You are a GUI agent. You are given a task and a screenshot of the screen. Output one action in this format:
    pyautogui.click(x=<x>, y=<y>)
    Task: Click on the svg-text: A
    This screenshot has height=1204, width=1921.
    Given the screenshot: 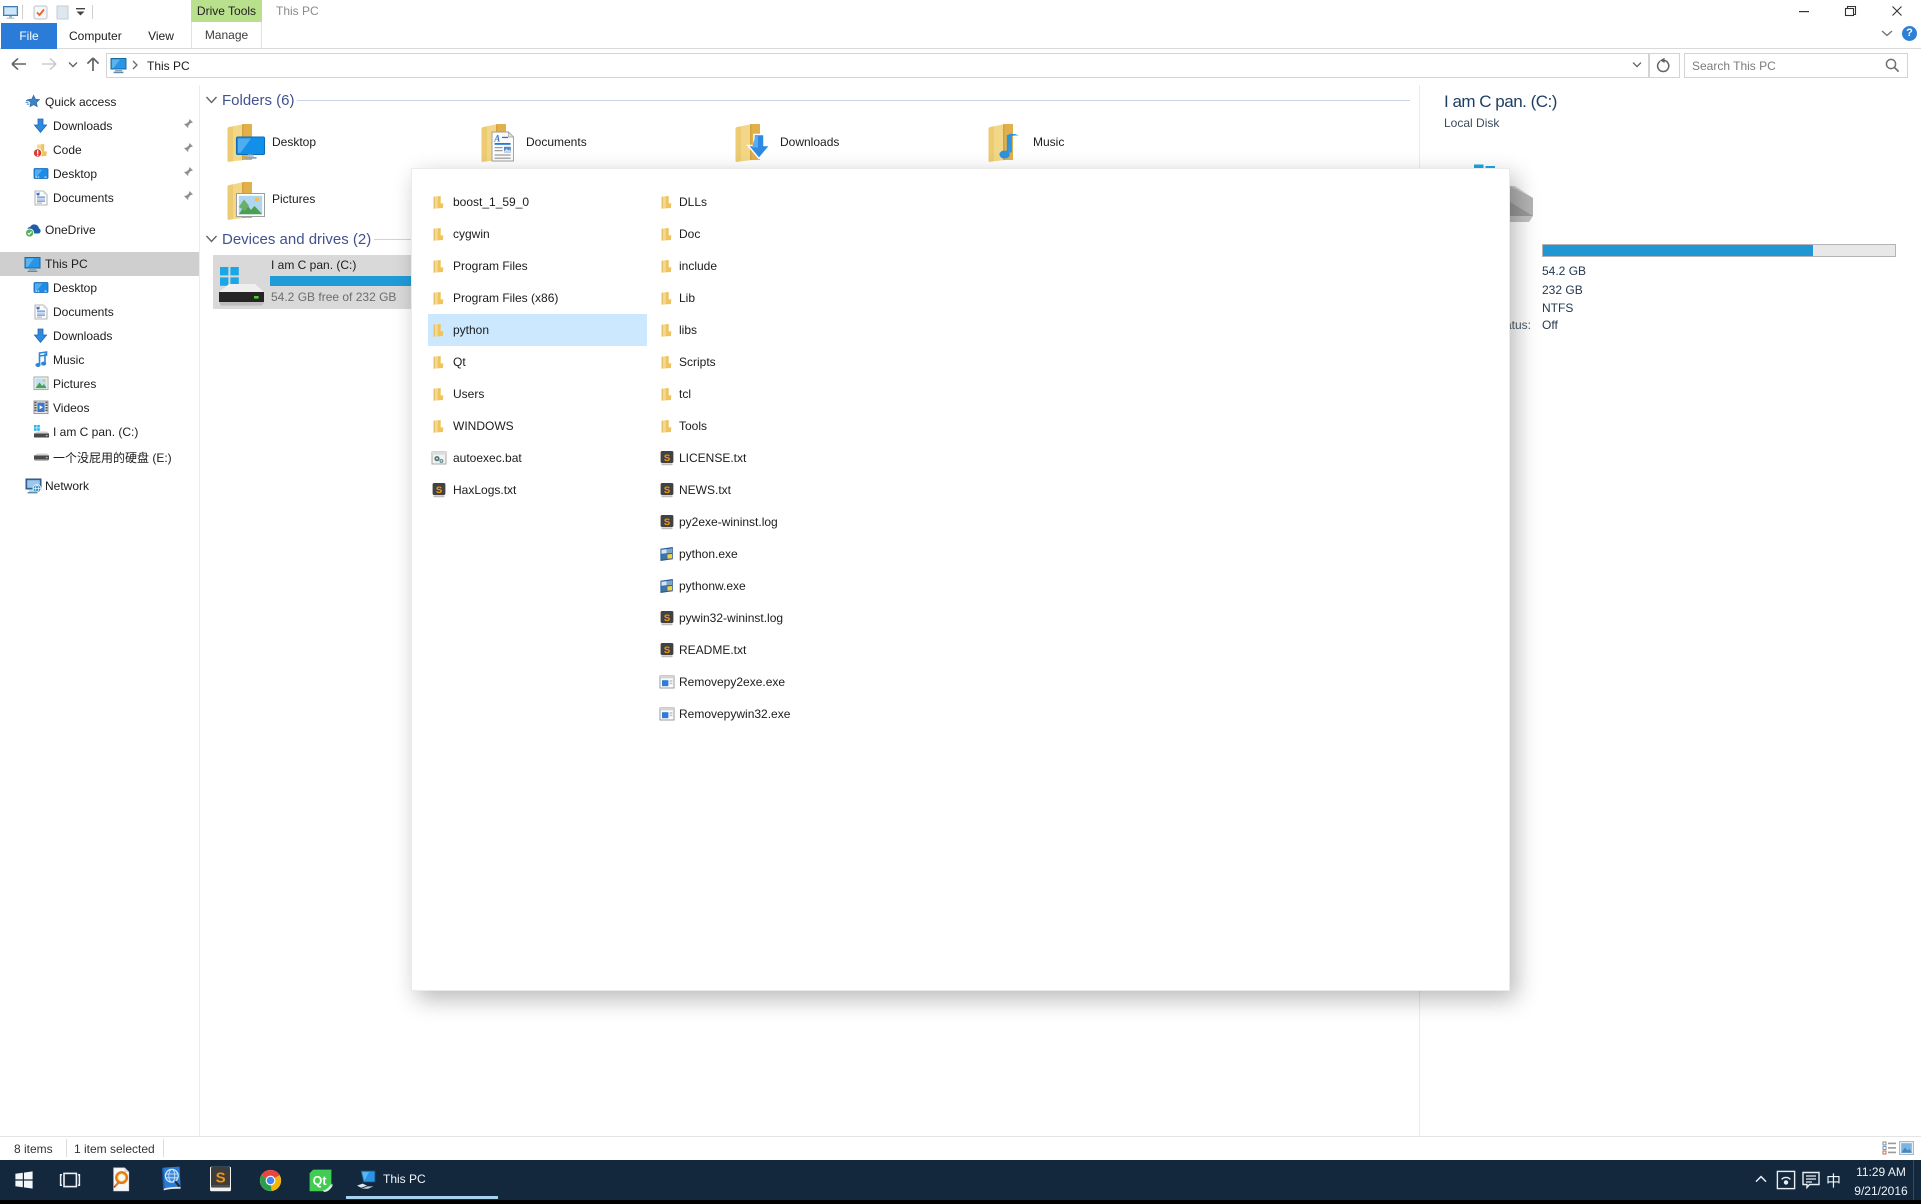 What is the action you would take?
    pyautogui.click(x=496, y=139)
    